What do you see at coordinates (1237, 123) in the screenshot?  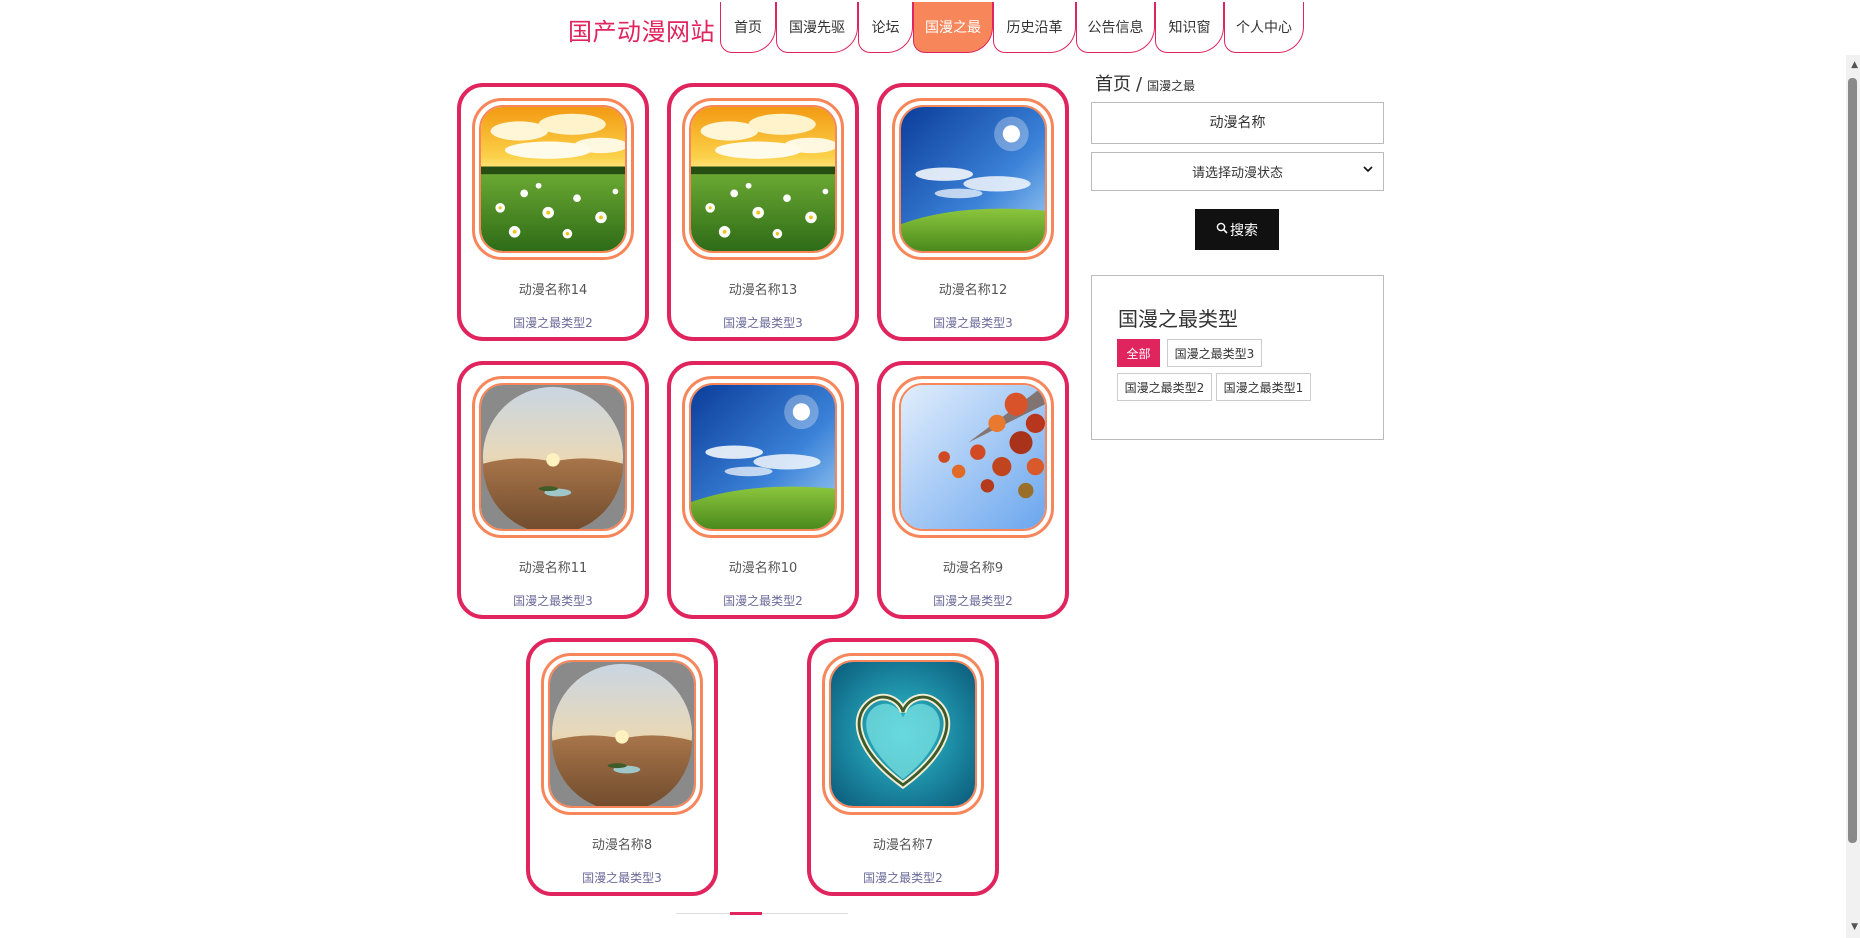 I see `anime-name-search-input` at bounding box center [1237, 123].